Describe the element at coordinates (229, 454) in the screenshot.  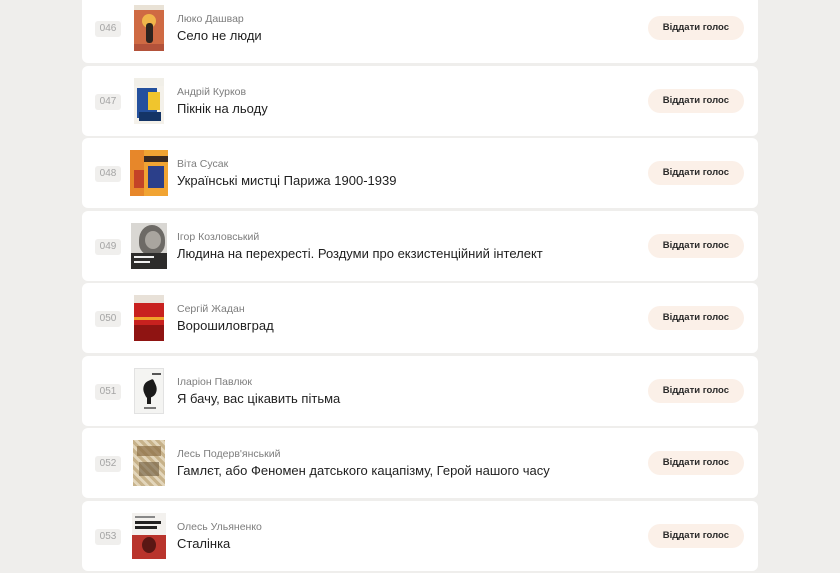
I see `book-author: Лесь Подерв'янський` at that location.